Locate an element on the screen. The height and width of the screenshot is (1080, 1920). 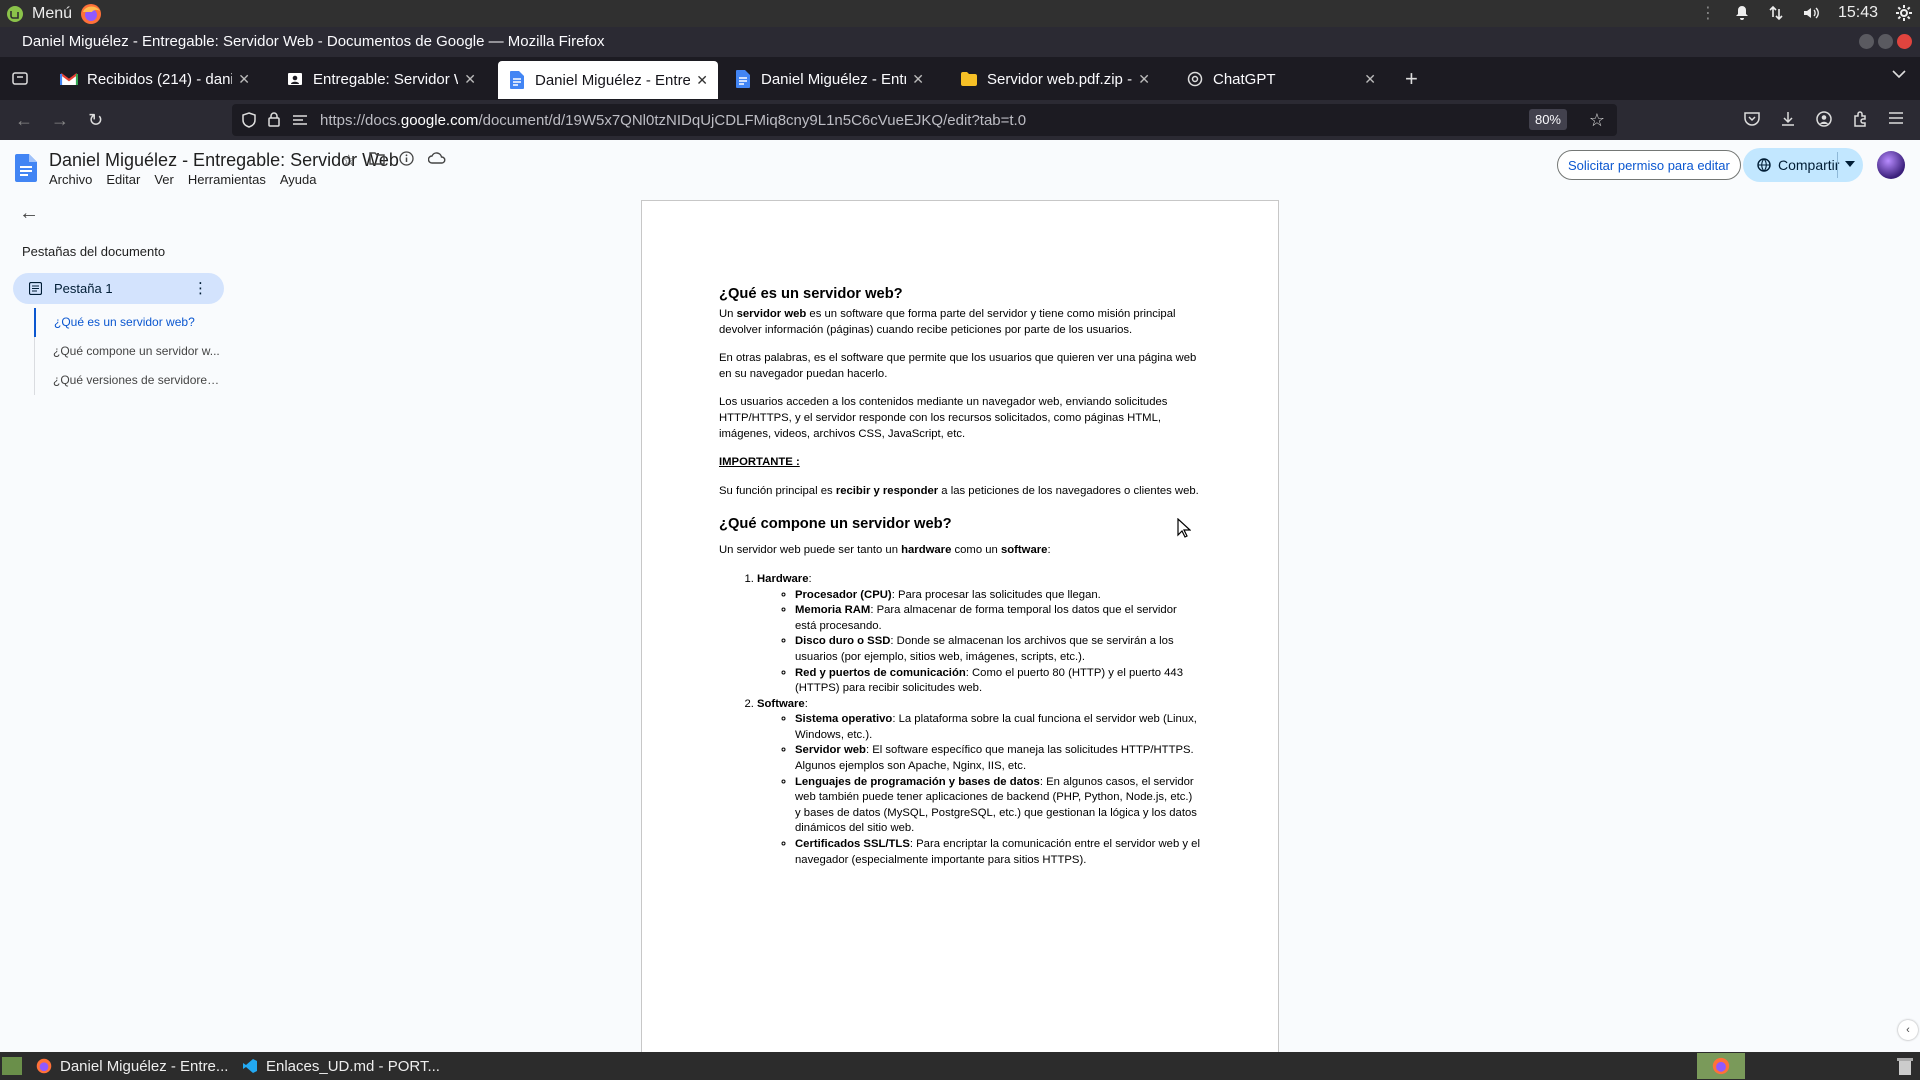
document-tab-pestana-1: Pestaña 1 ⋮ is located at coordinates (118, 288).